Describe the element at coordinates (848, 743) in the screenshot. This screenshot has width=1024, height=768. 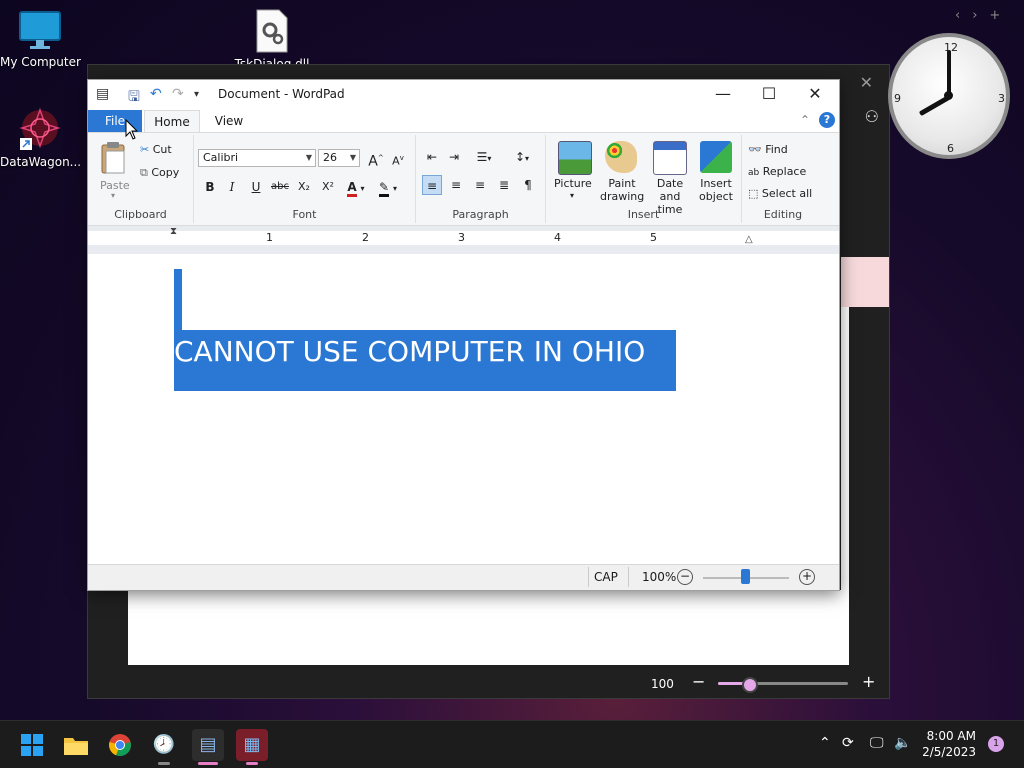
I see `sync-icon: ⟳` at that location.